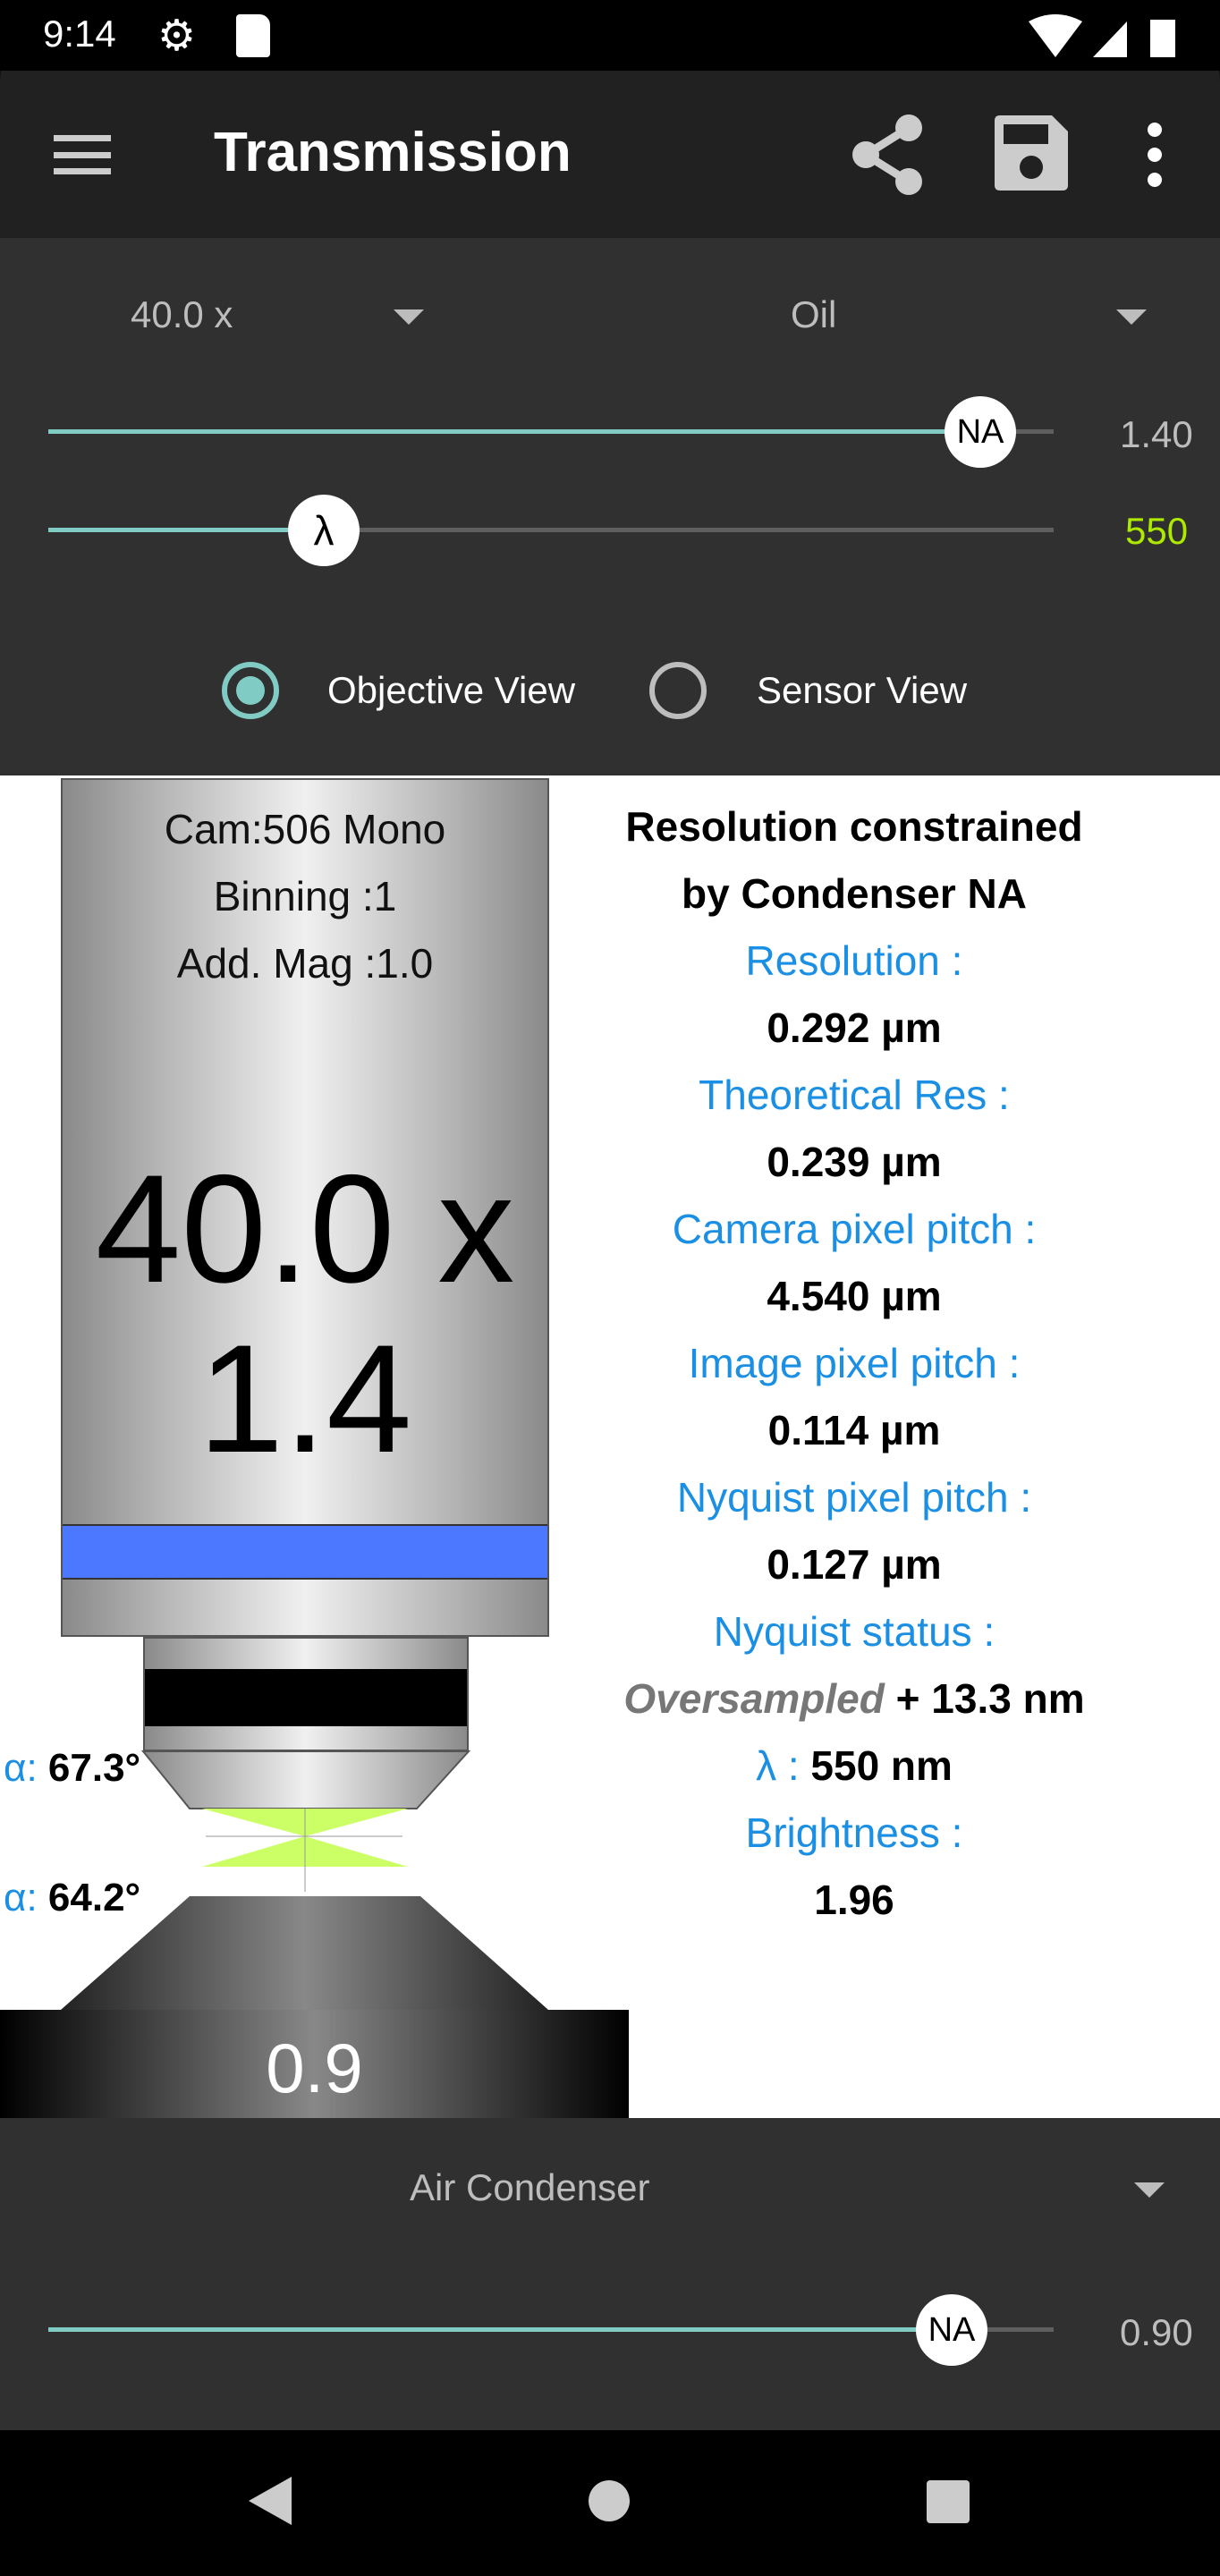 This screenshot has height=2576, width=1220. Describe the element at coordinates (854, 1631) in the screenshot. I see `nyquist-status-label: Nyquist status :` at that location.